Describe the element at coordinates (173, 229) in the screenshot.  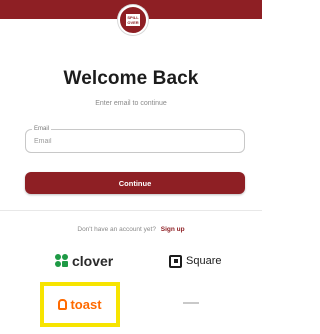
I see `signup-link: Sign up` at that location.